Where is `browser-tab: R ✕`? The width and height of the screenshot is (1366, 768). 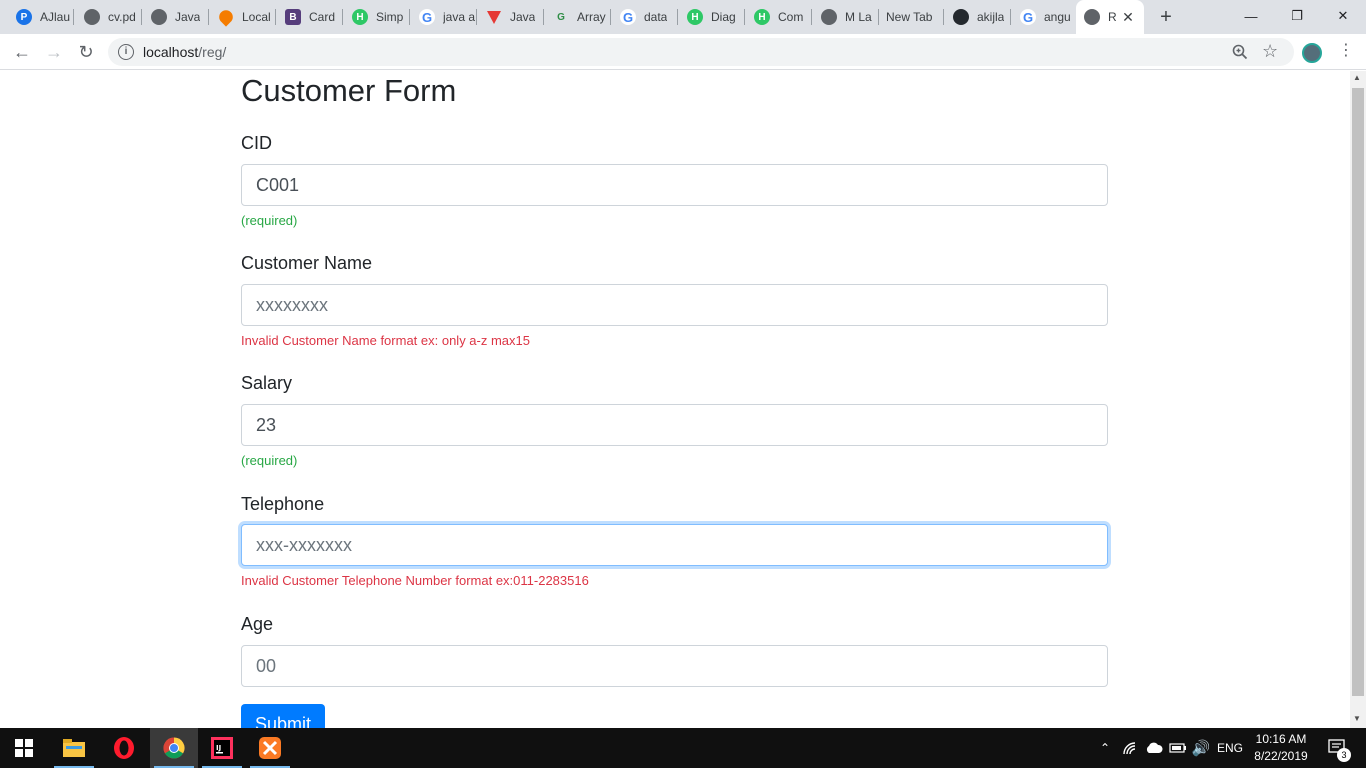
browser-tab: R ✕ is located at coordinates (1110, 17).